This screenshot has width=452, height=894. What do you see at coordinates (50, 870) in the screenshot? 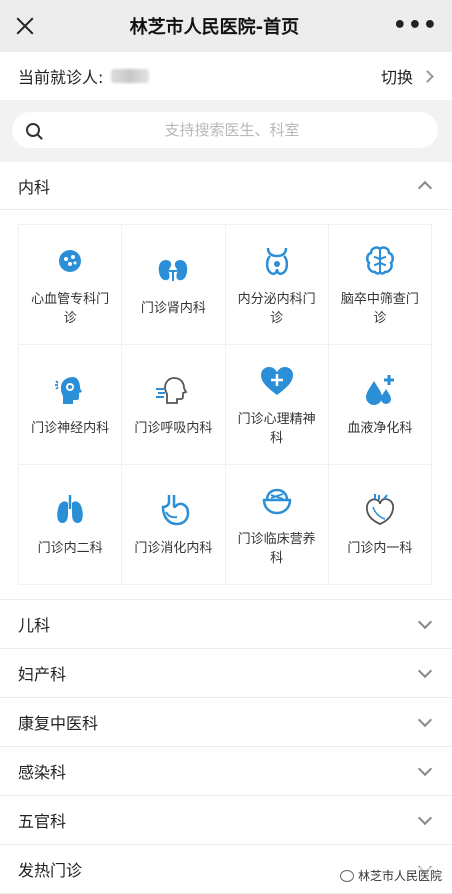
I see `section-title: 发热门诊` at bounding box center [50, 870].